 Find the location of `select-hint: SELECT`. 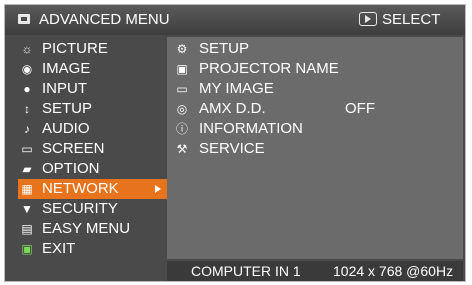

select-hint: SELECT is located at coordinates (411, 19).